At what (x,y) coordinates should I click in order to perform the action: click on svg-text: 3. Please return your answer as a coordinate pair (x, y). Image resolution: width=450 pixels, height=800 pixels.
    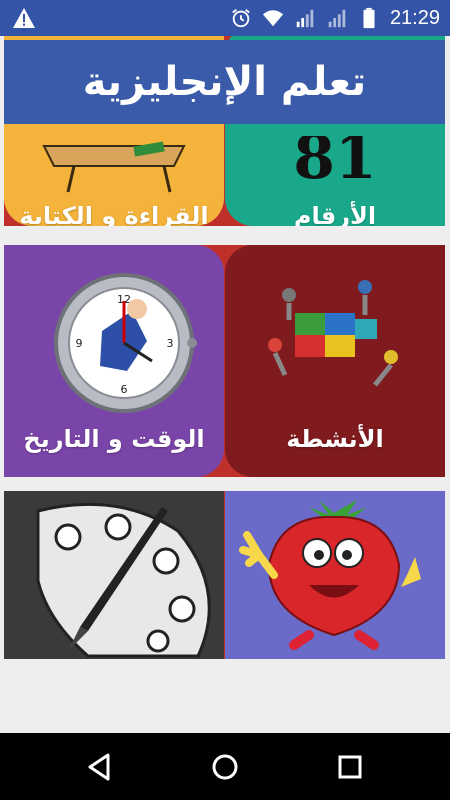
    Looking at the image, I should click on (170, 343).